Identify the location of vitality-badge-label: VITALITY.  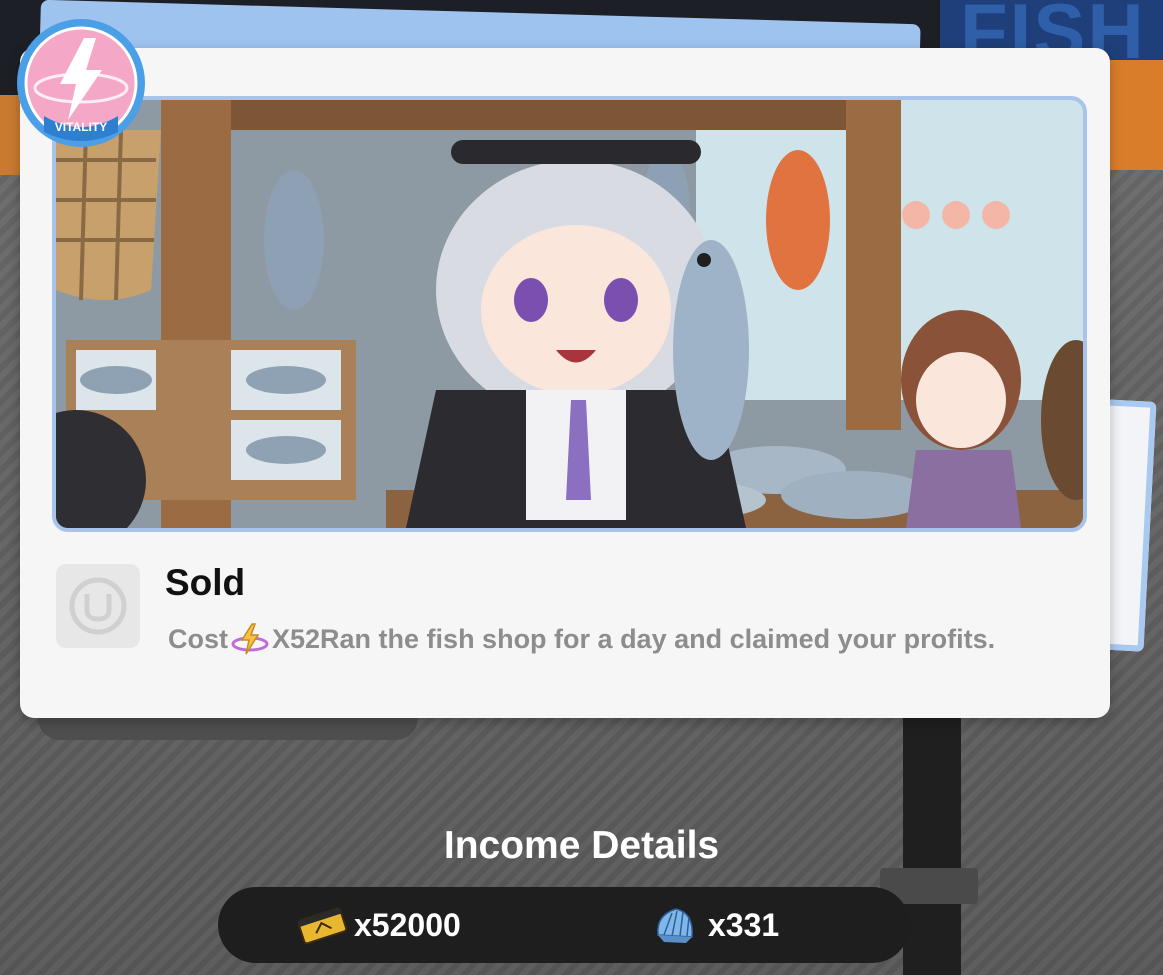
(81, 127).